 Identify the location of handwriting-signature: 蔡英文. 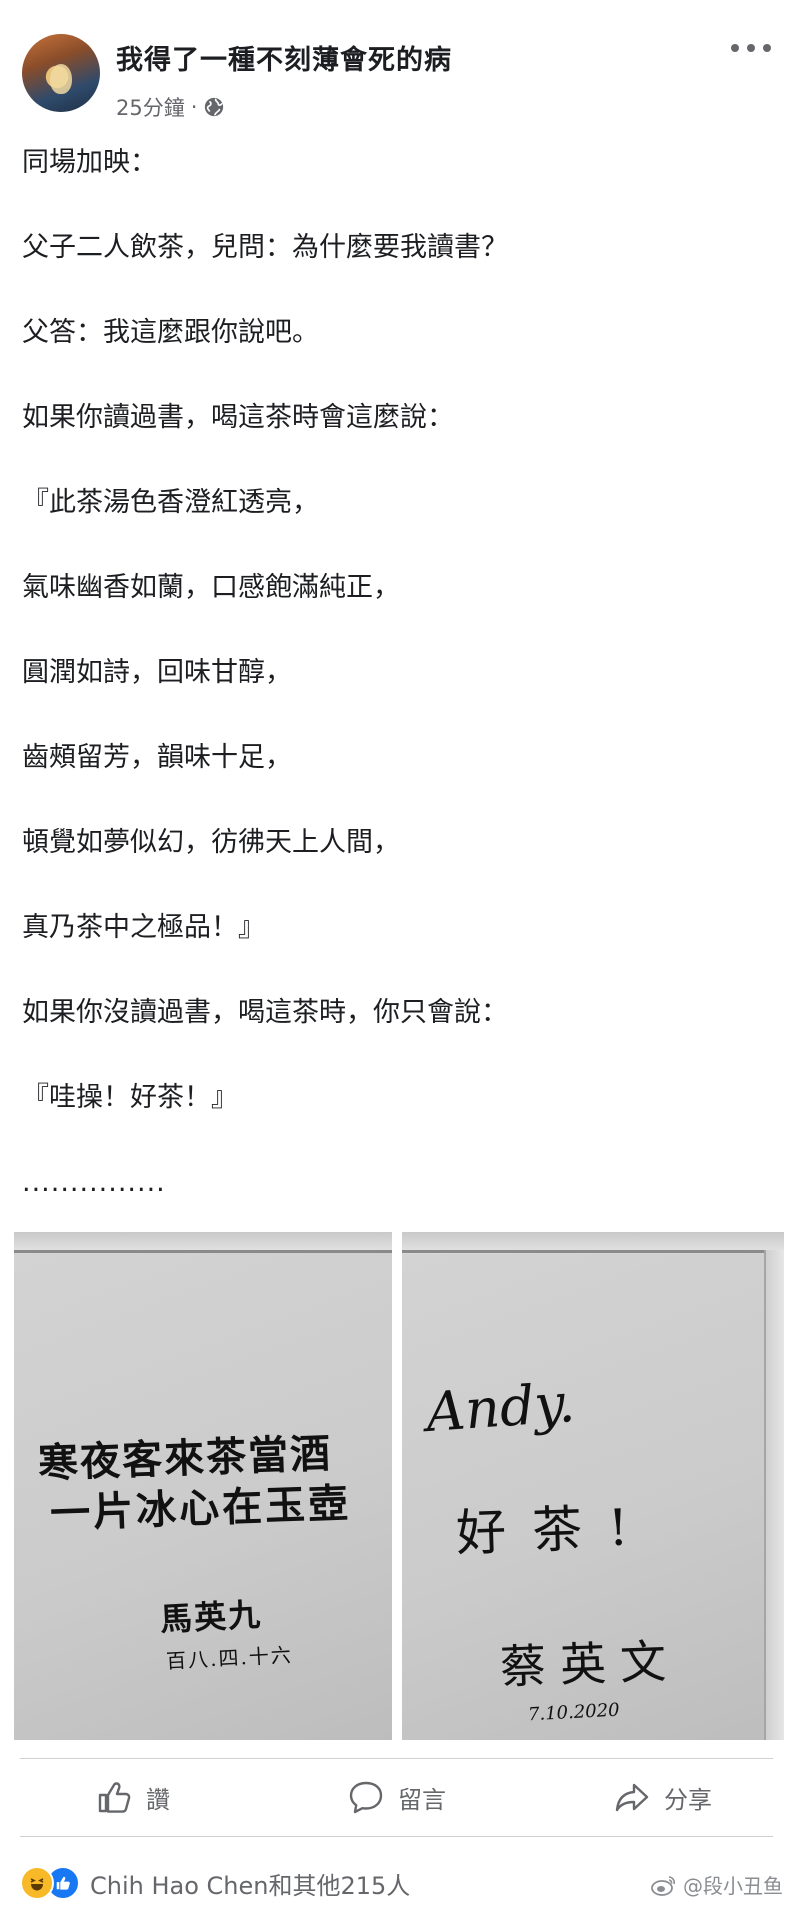
(590, 1664).